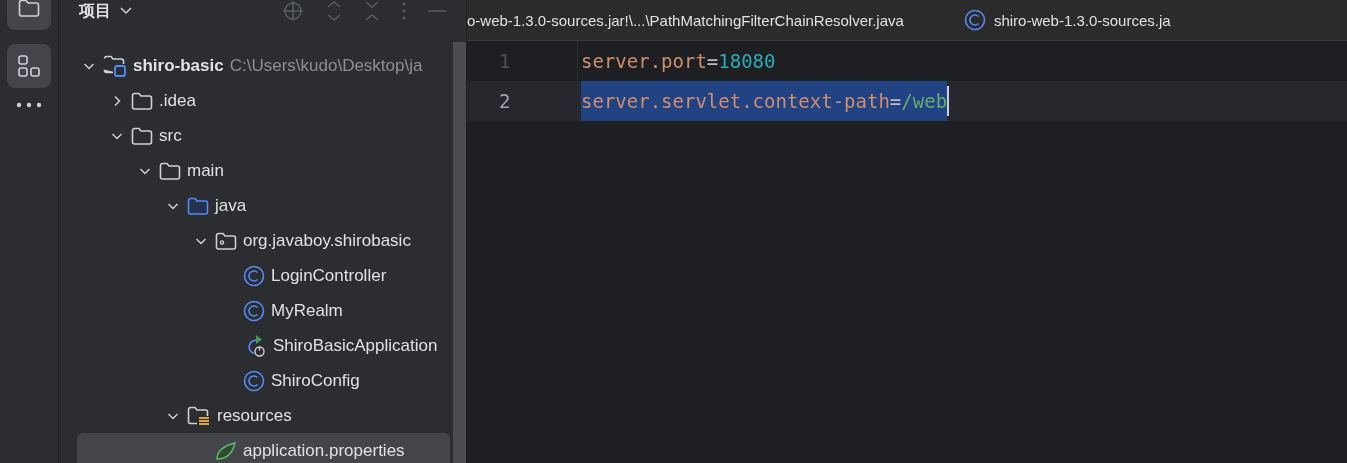  What do you see at coordinates (199, 415) in the screenshot?
I see `resources-folder-icon` at bounding box center [199, 415].